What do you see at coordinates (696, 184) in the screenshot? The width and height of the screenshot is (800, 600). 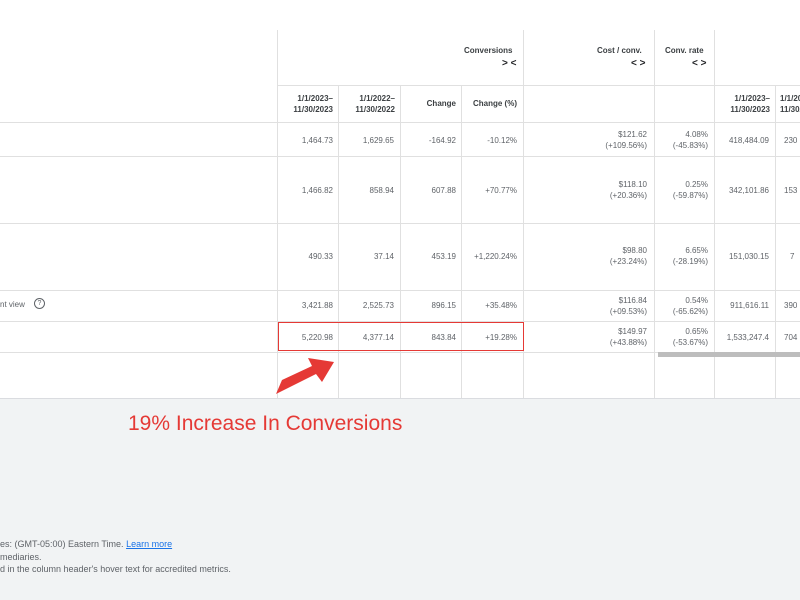 I see `rate-value: 0.25%` at bounding box center [696, 184].